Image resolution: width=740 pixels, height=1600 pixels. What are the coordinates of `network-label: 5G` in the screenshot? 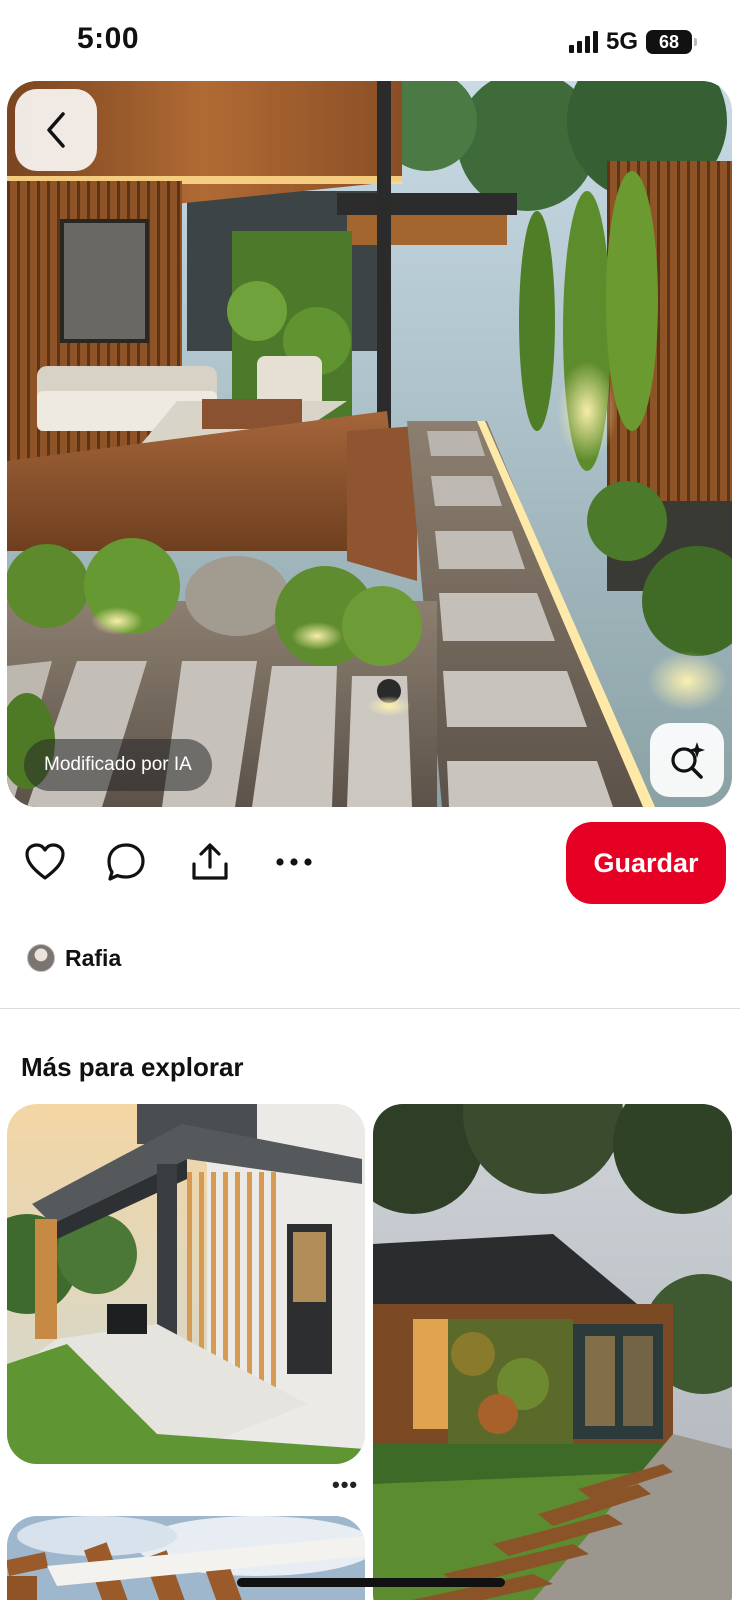 It's located at (621, 41).